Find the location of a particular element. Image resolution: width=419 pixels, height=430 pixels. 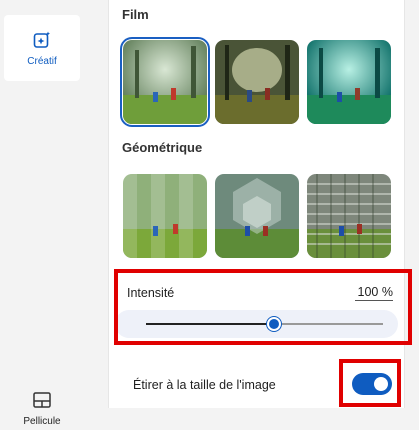

section-title-geometrique: Géométrique is located at coordinates (162, 147).